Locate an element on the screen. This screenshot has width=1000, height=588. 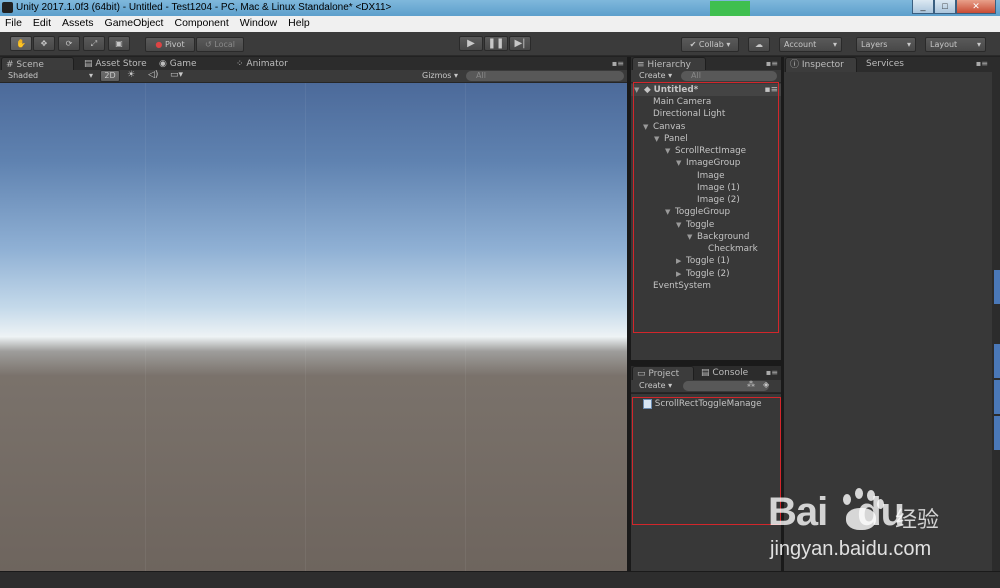
step-button: ▶| is located at coordinates (520, 43).